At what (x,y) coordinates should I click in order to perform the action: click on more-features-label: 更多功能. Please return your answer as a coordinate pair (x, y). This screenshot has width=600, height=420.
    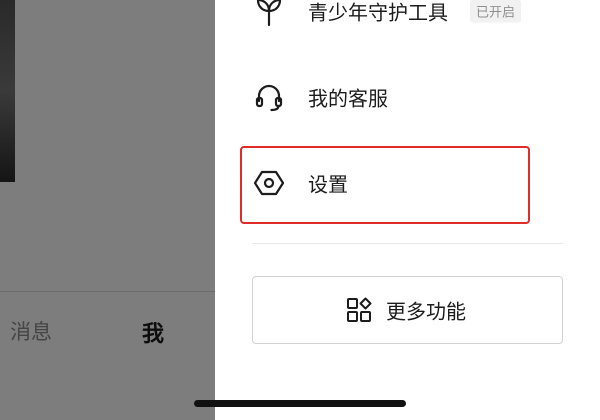
    Looking at the image, I should click on (426, 311).